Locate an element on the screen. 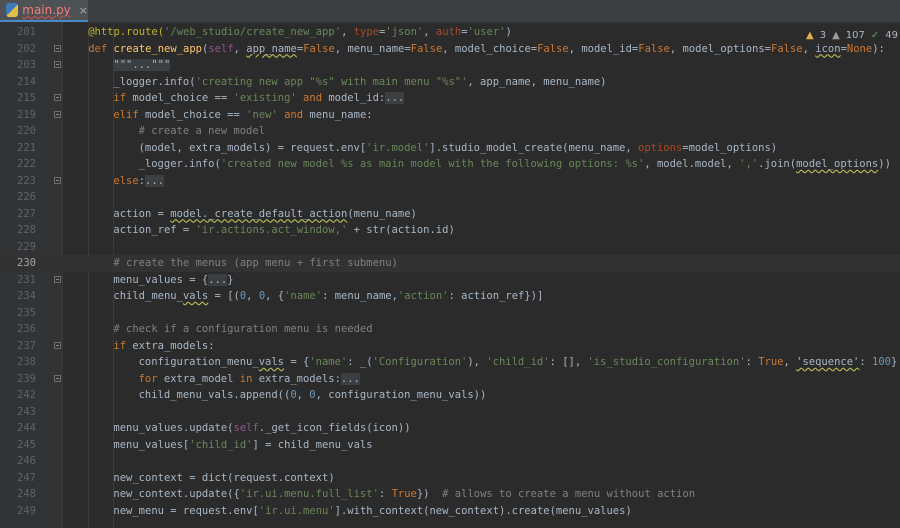 This screenshot has width=900, height=528. code-token: child_menu_vals.append(( is located at coordinates (214, 395).